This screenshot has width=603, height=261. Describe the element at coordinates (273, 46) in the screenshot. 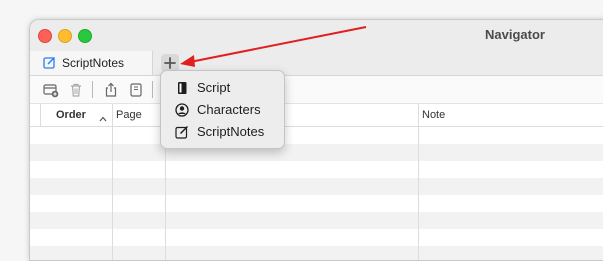

I see `annotation-arrow` at that location.